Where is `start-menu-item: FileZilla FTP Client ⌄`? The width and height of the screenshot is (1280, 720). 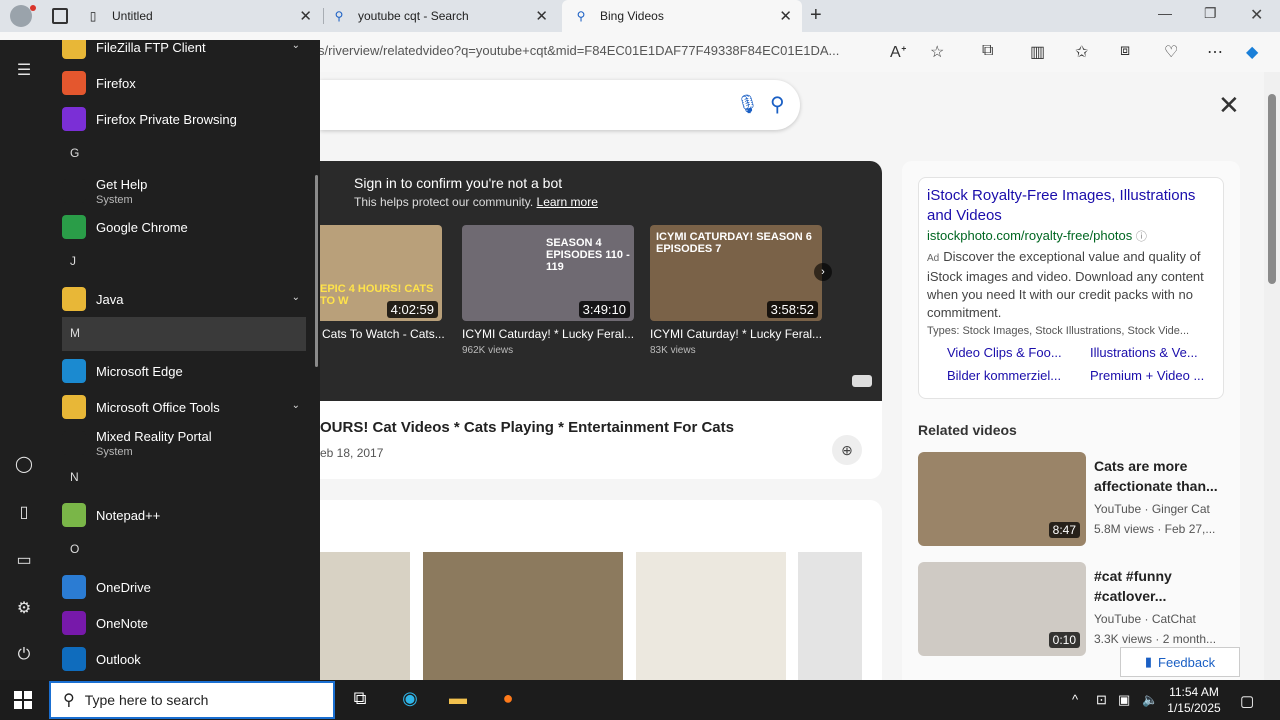 start-menu-item: FileZilla FTP Client ⌄ is located at coordinates (184, 52).